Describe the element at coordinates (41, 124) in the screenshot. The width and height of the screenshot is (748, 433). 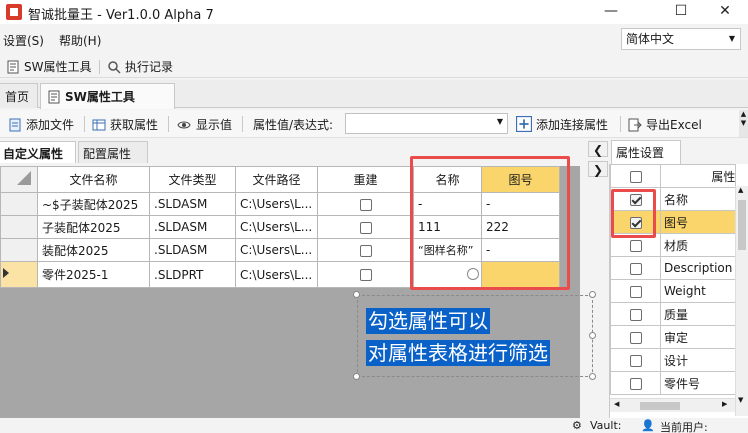
I see `add-file-button: 添加文件` at that location.